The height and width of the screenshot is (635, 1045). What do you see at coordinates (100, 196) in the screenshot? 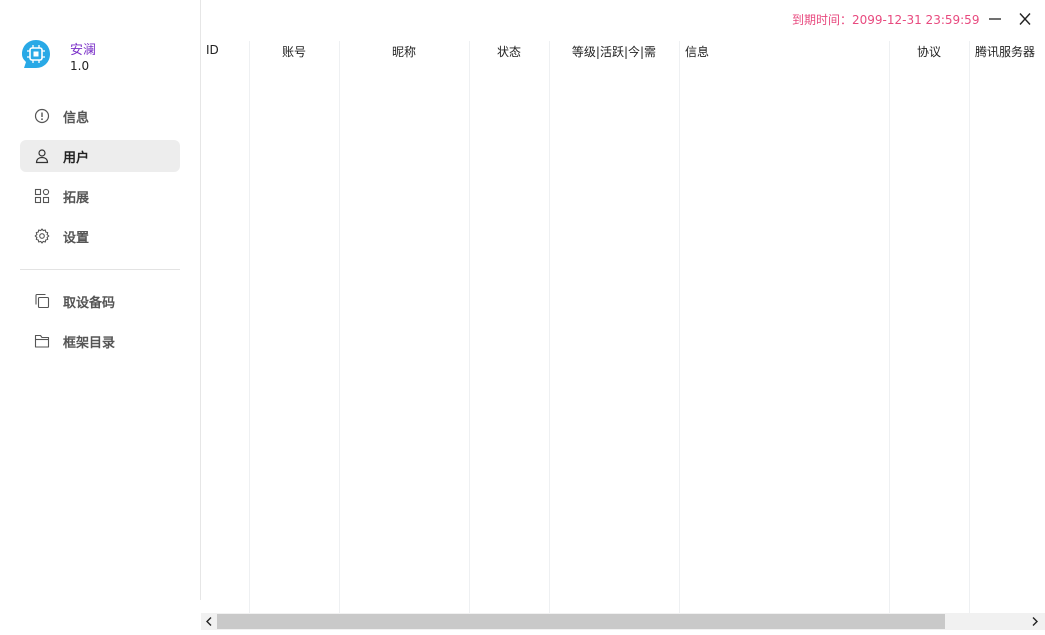
I see `sidebar-item-extensions: 拓展` at bounding box center [100, 196].